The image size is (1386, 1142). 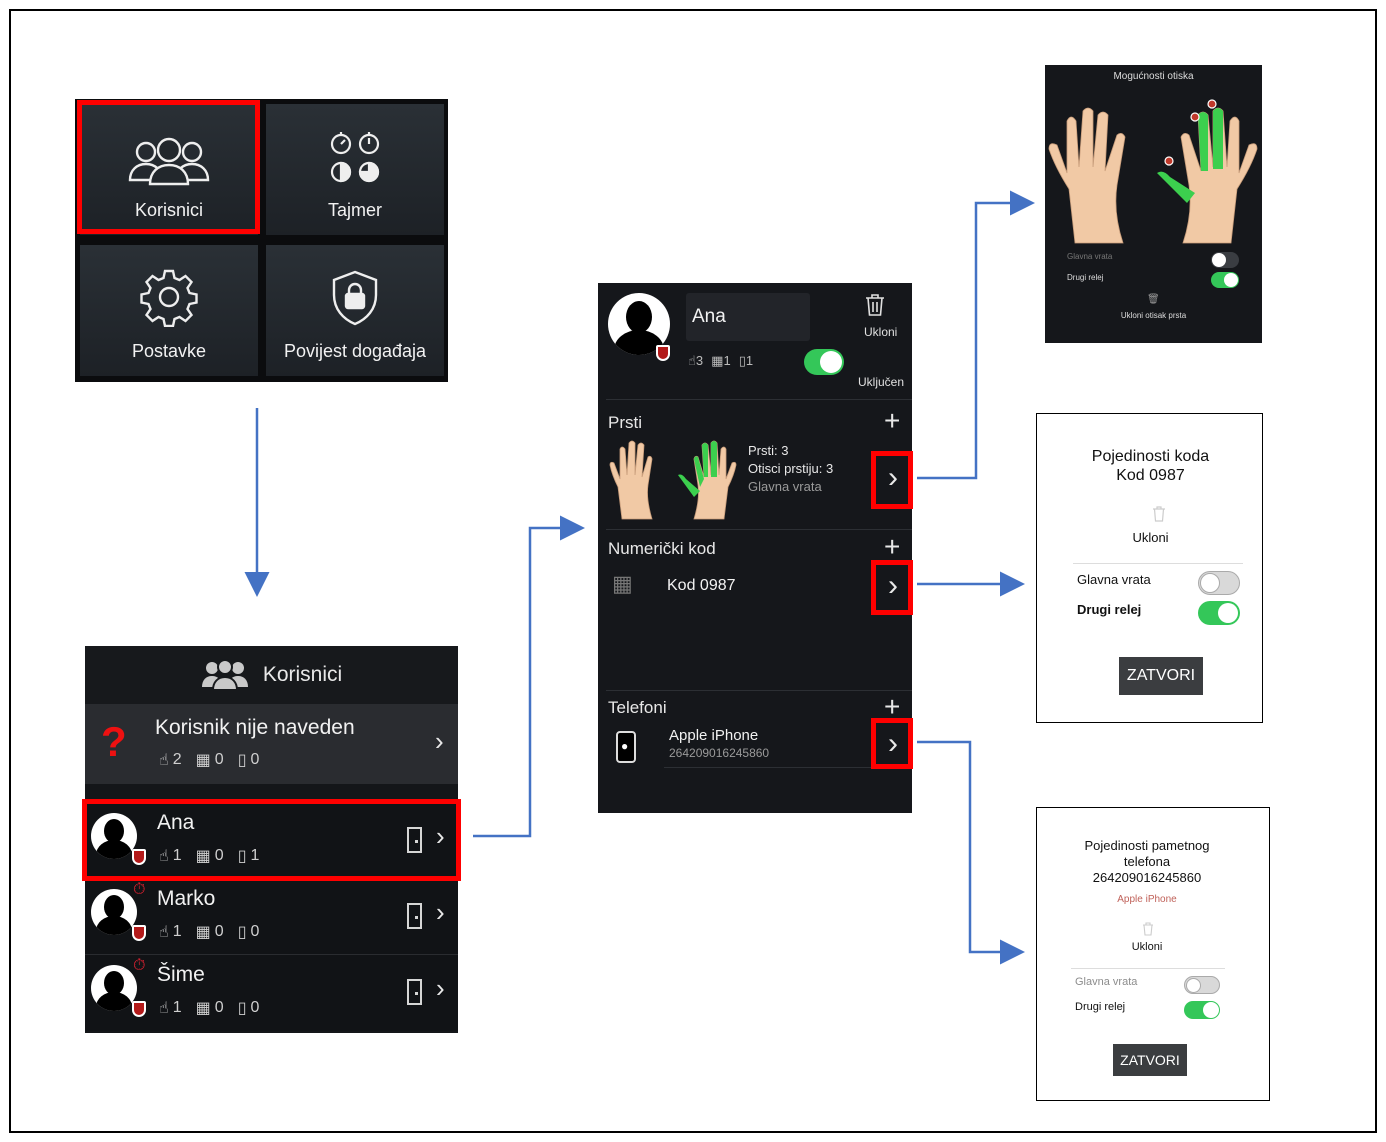 I want to click on phone-relay-main-toggle, so click(x=1202, y=985).